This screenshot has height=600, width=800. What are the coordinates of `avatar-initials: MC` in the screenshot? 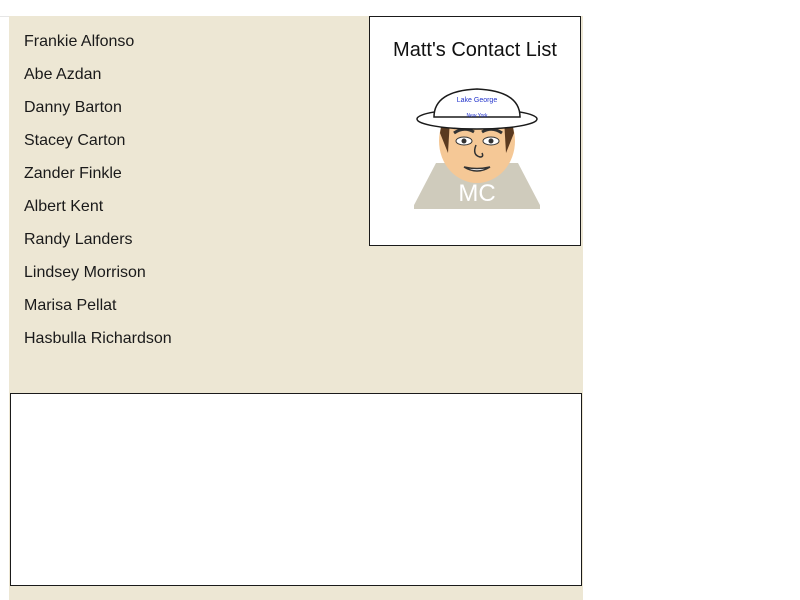 It's located at (476, 193).